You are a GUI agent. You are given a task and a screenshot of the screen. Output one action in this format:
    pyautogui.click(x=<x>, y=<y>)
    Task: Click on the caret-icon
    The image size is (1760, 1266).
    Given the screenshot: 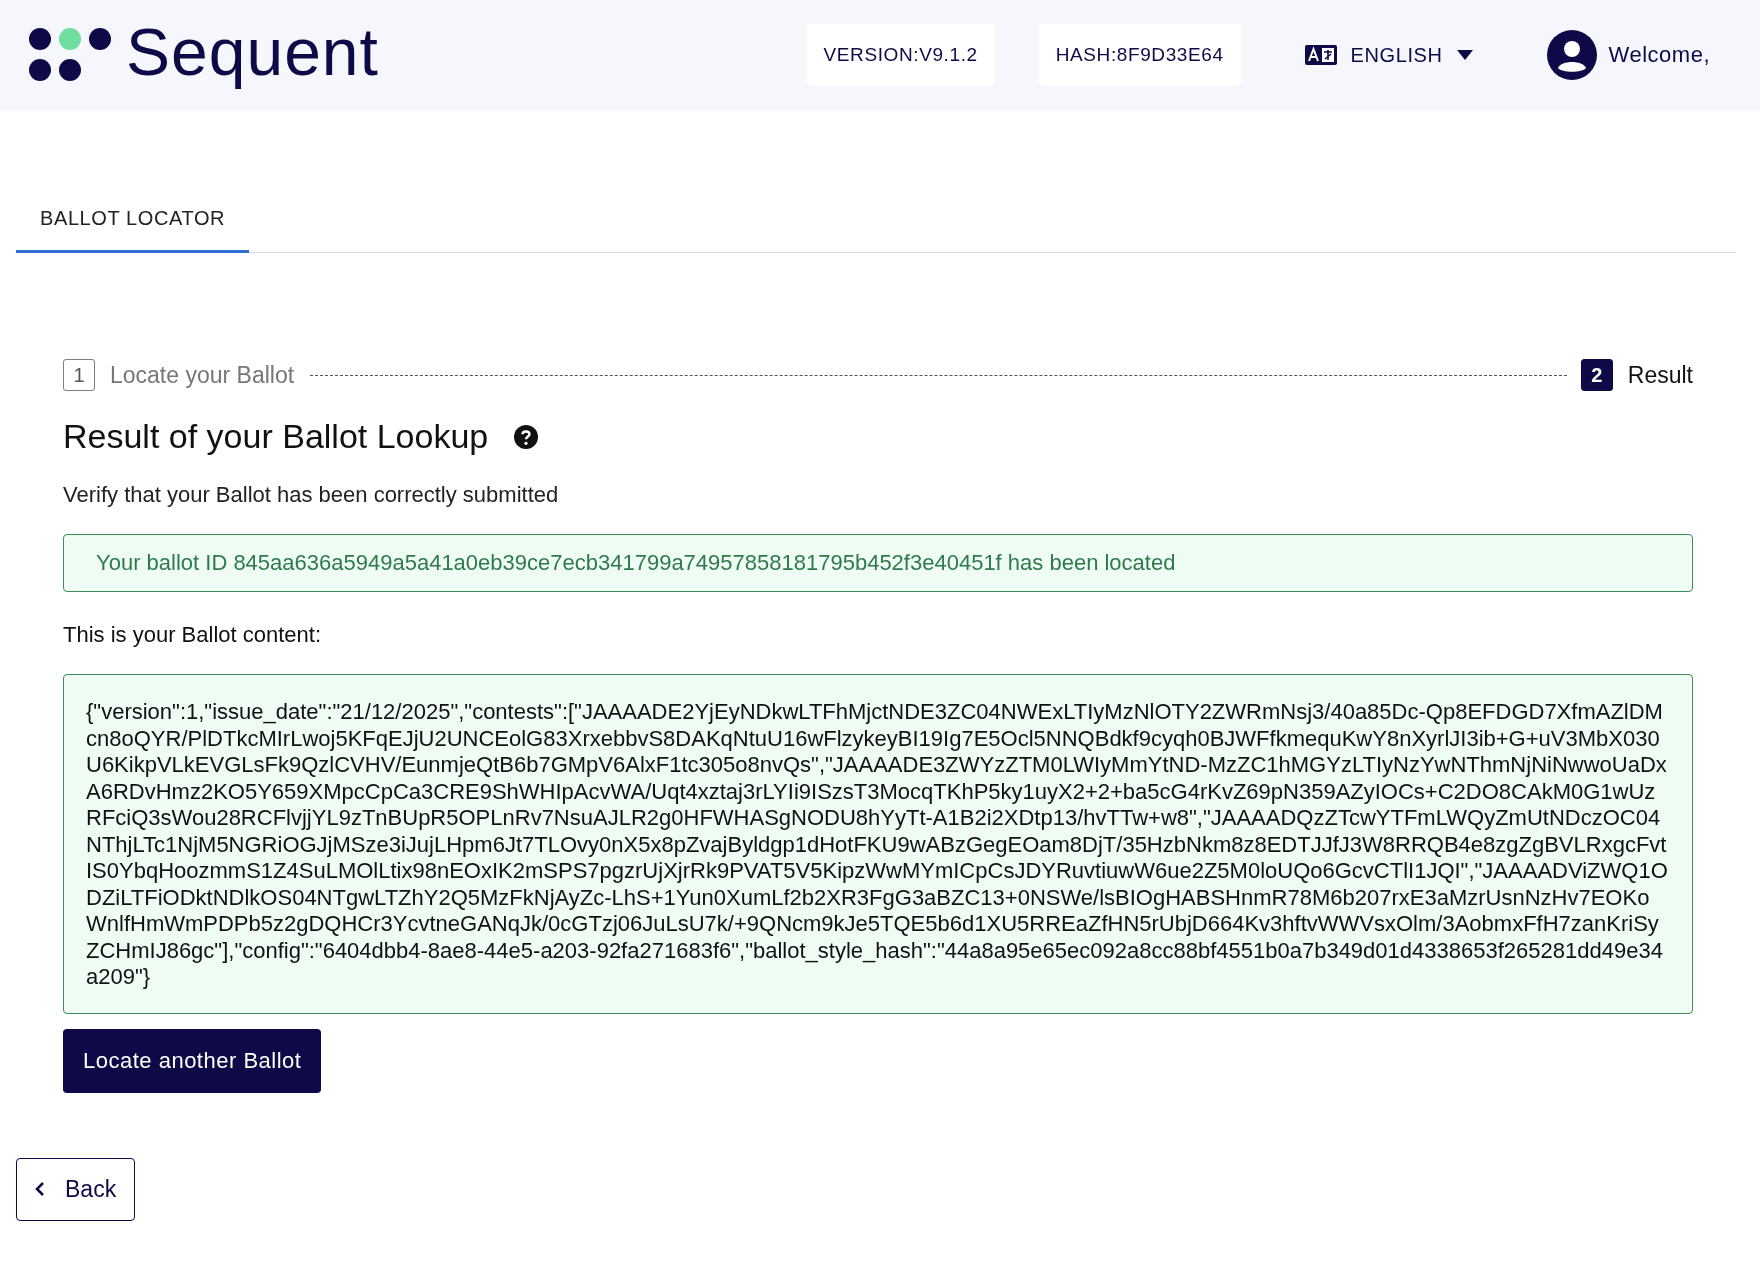 What is the action you would take?
    pyautogui.click(x=1464, y=55)
    